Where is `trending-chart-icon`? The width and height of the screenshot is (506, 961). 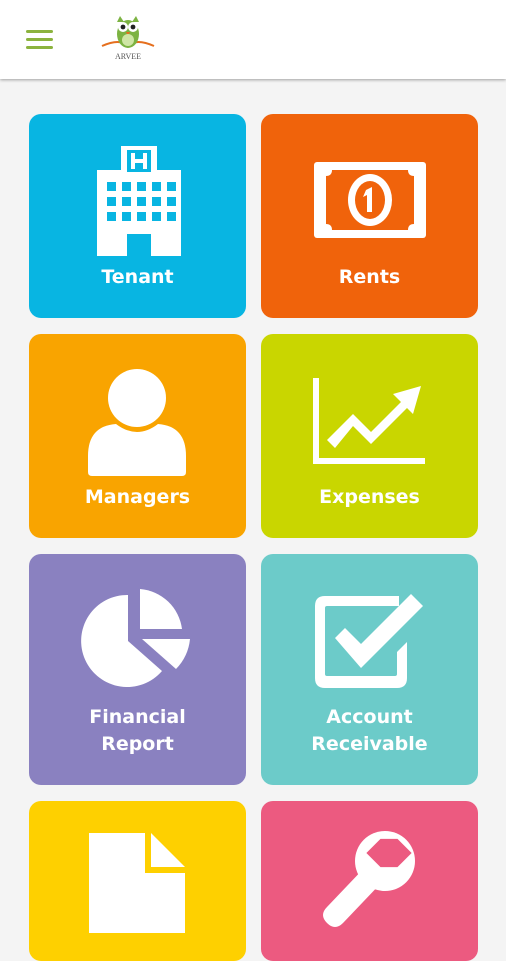 trending-chart-icon is located at coordinates (369, 421).